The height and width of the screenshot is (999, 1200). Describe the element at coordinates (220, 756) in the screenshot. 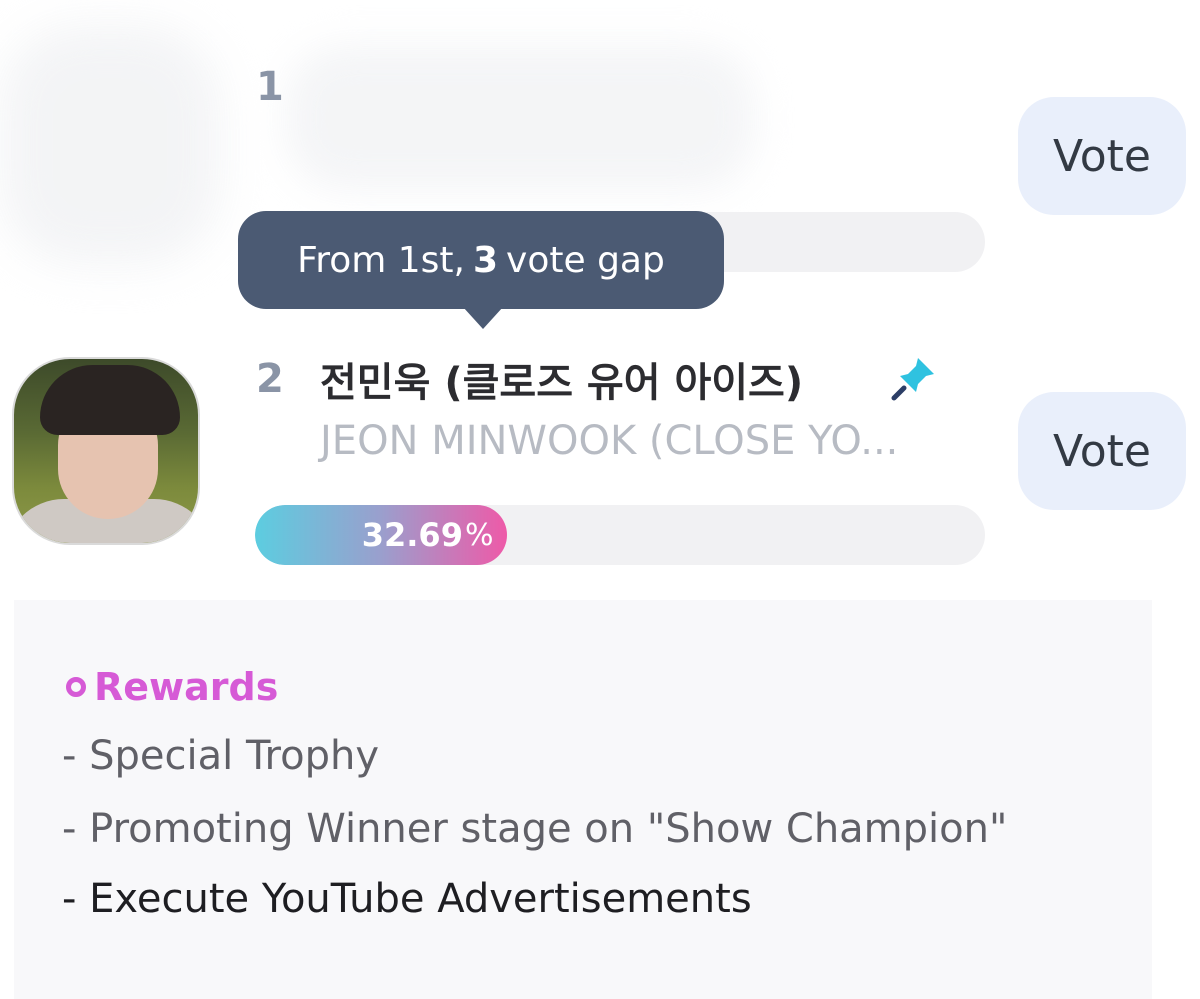

I see `reward-item: - Special Trophy` at that location.